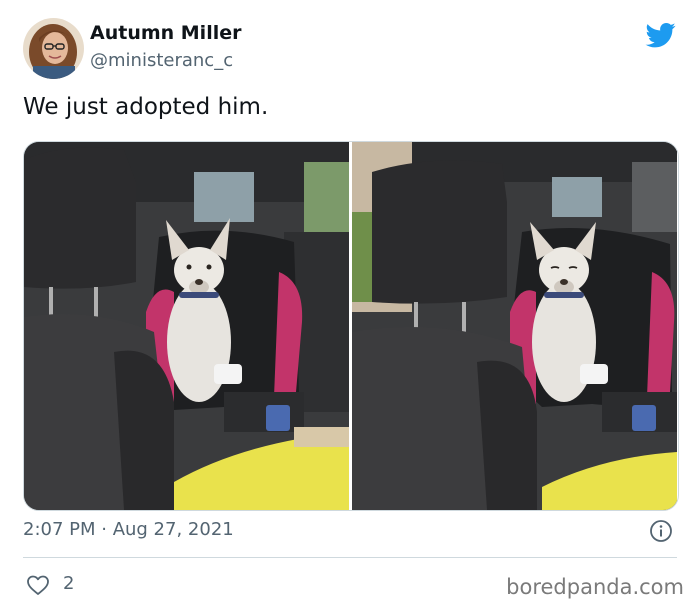  Describe the element at coordinates (53, 48) in the screenshot. I see `avatar` at that location.